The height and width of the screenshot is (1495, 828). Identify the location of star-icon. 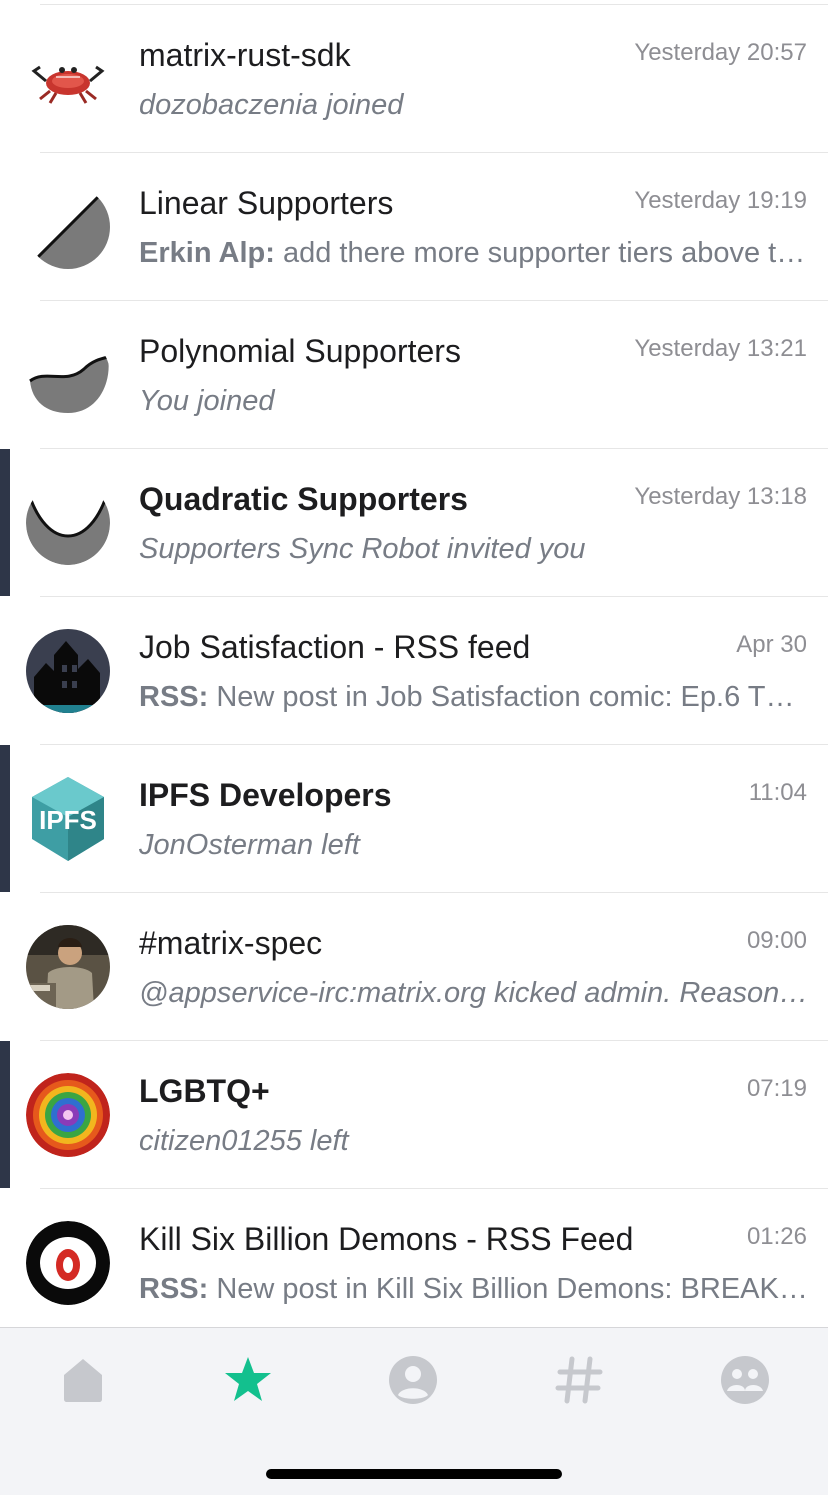
(248, 1379).